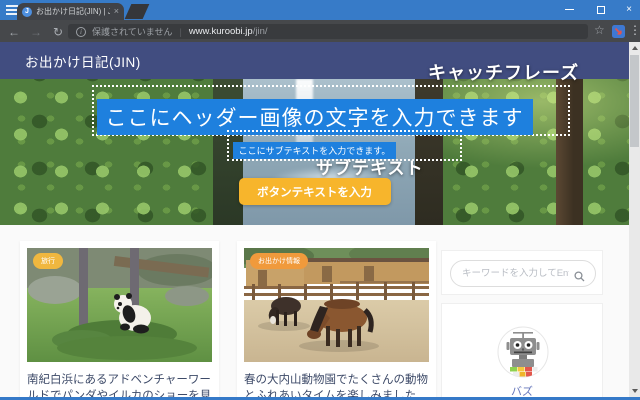  Describe the element at coordinates (314, 150) in the screenshot. I see `hero-subtext-row: ここにサブテキストを入力できます。` at that location.